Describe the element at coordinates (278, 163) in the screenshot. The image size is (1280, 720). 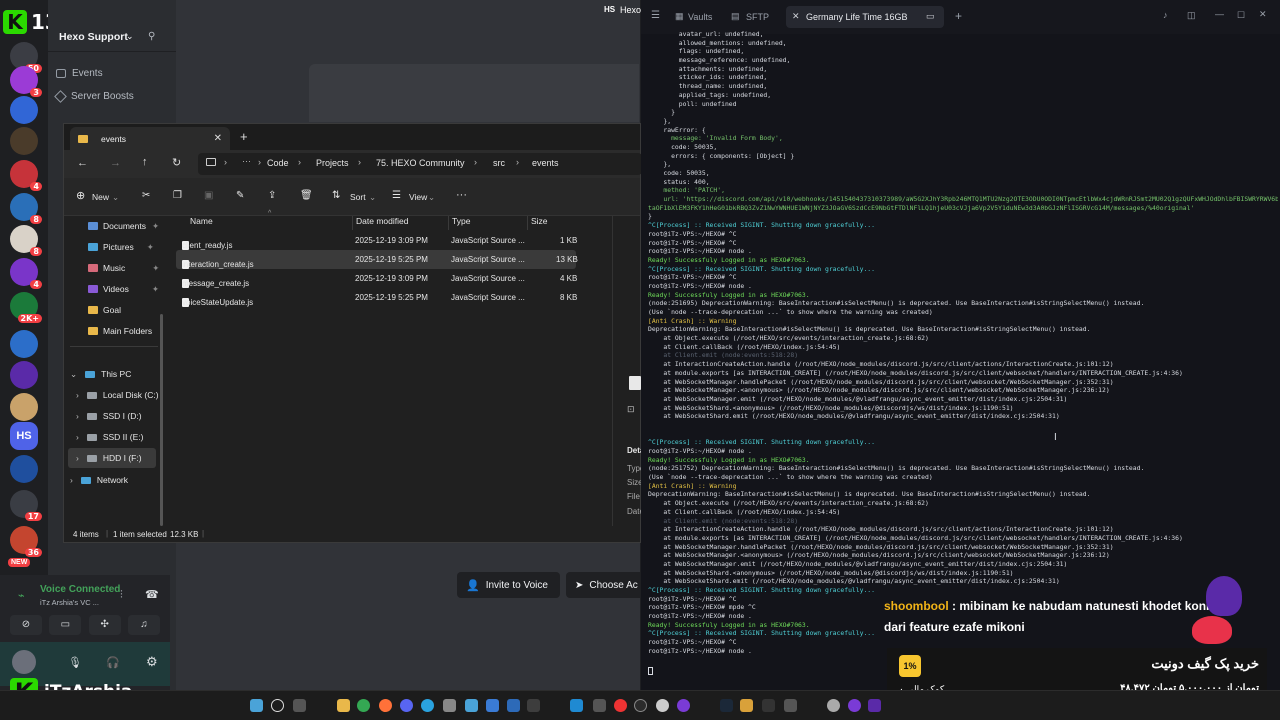
I see `crumb-code: Code` at that location.